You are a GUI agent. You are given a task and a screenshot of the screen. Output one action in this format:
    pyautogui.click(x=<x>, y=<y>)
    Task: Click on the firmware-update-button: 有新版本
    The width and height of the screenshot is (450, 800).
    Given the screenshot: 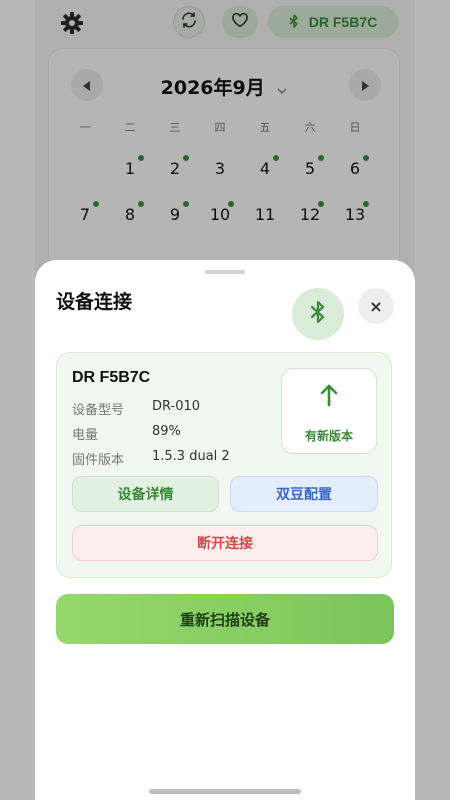 What is the action you would take?
    pyautogui.click(x=329, y=411)
    